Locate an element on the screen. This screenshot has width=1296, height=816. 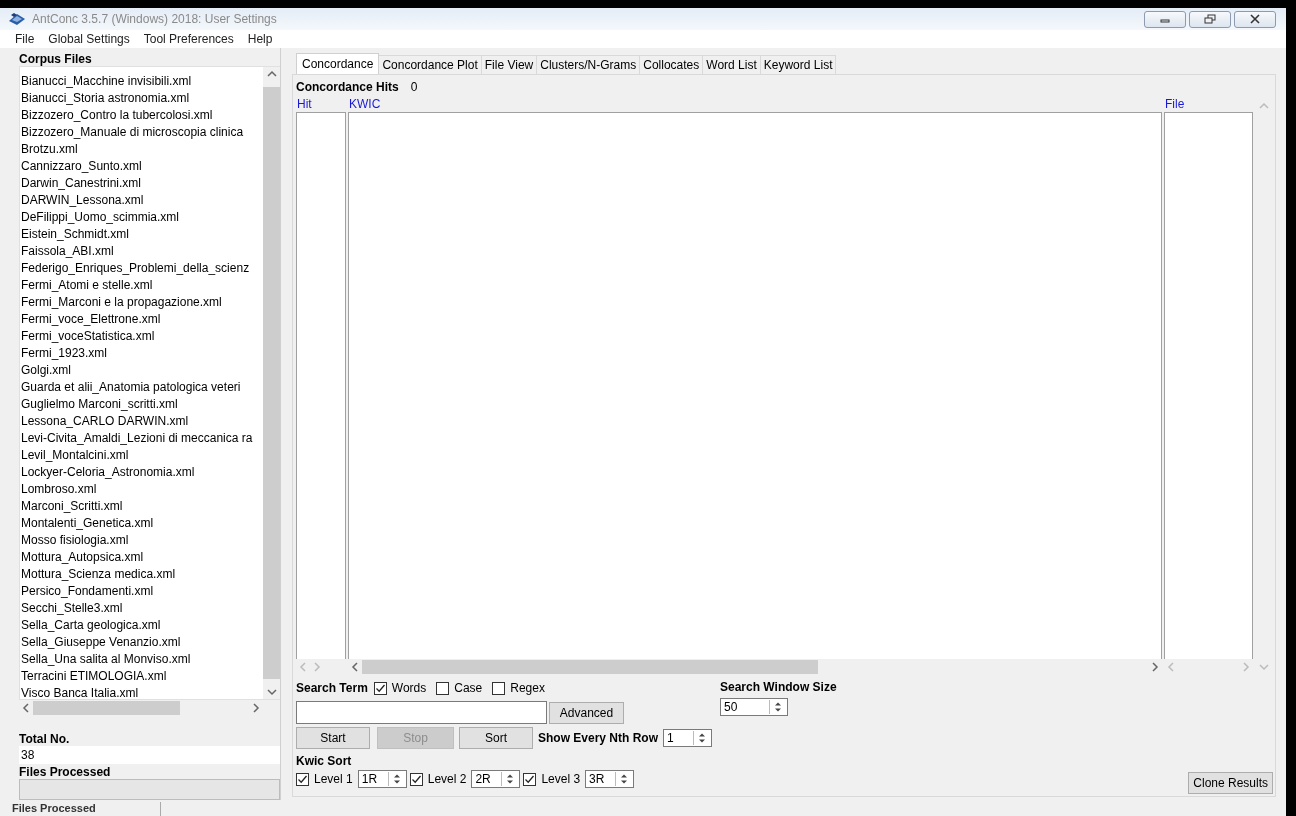
menu-item: File is located at coordinates (25, 39).